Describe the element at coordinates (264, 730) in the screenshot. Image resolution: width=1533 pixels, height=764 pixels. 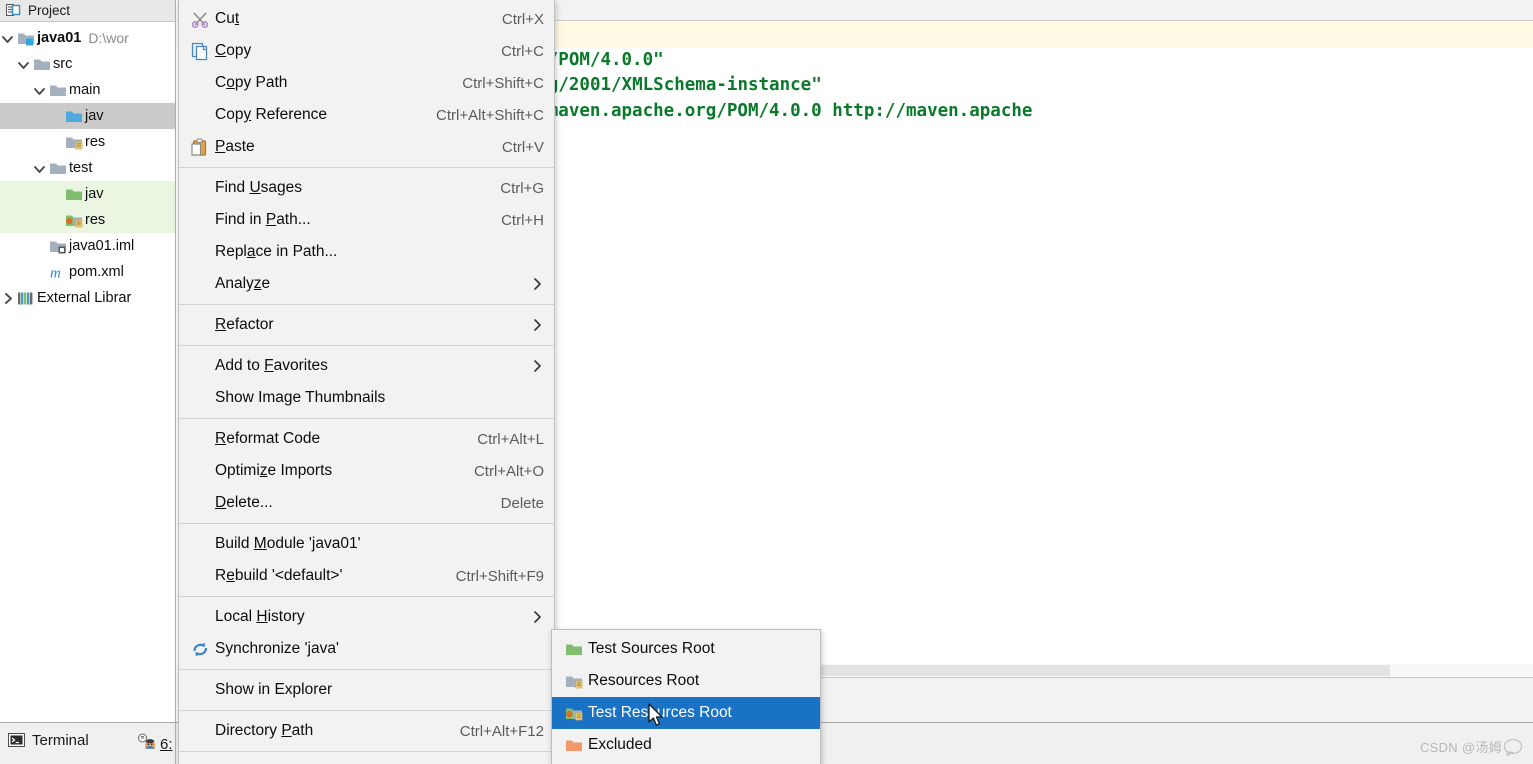
I see `menu-item-label: Directory Path` at that location.